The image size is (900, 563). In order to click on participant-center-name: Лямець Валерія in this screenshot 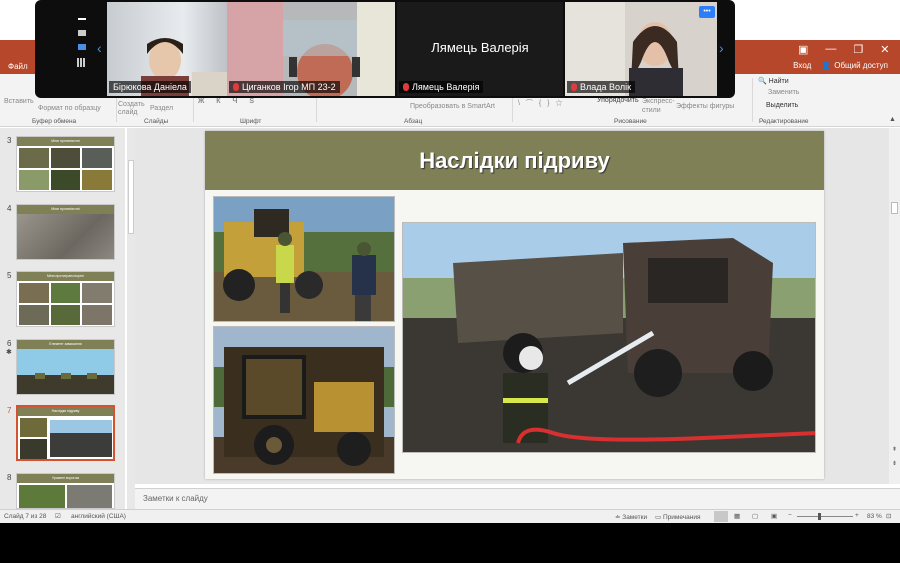, I will do `click(480, 47)`.